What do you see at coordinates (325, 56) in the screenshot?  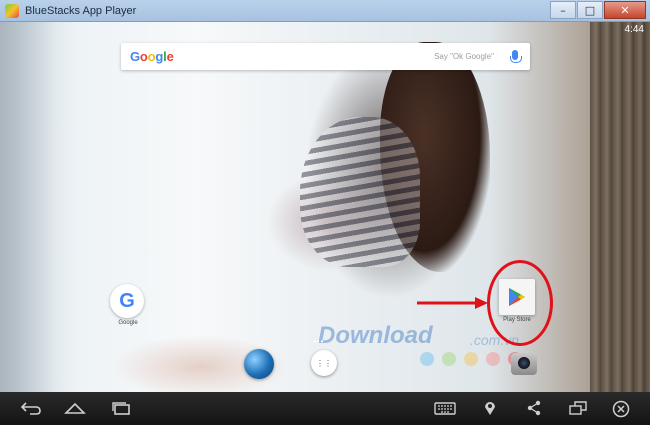 I see `google-search-bar: Google Say "Ok Google"` at bounding box center [325, 56].